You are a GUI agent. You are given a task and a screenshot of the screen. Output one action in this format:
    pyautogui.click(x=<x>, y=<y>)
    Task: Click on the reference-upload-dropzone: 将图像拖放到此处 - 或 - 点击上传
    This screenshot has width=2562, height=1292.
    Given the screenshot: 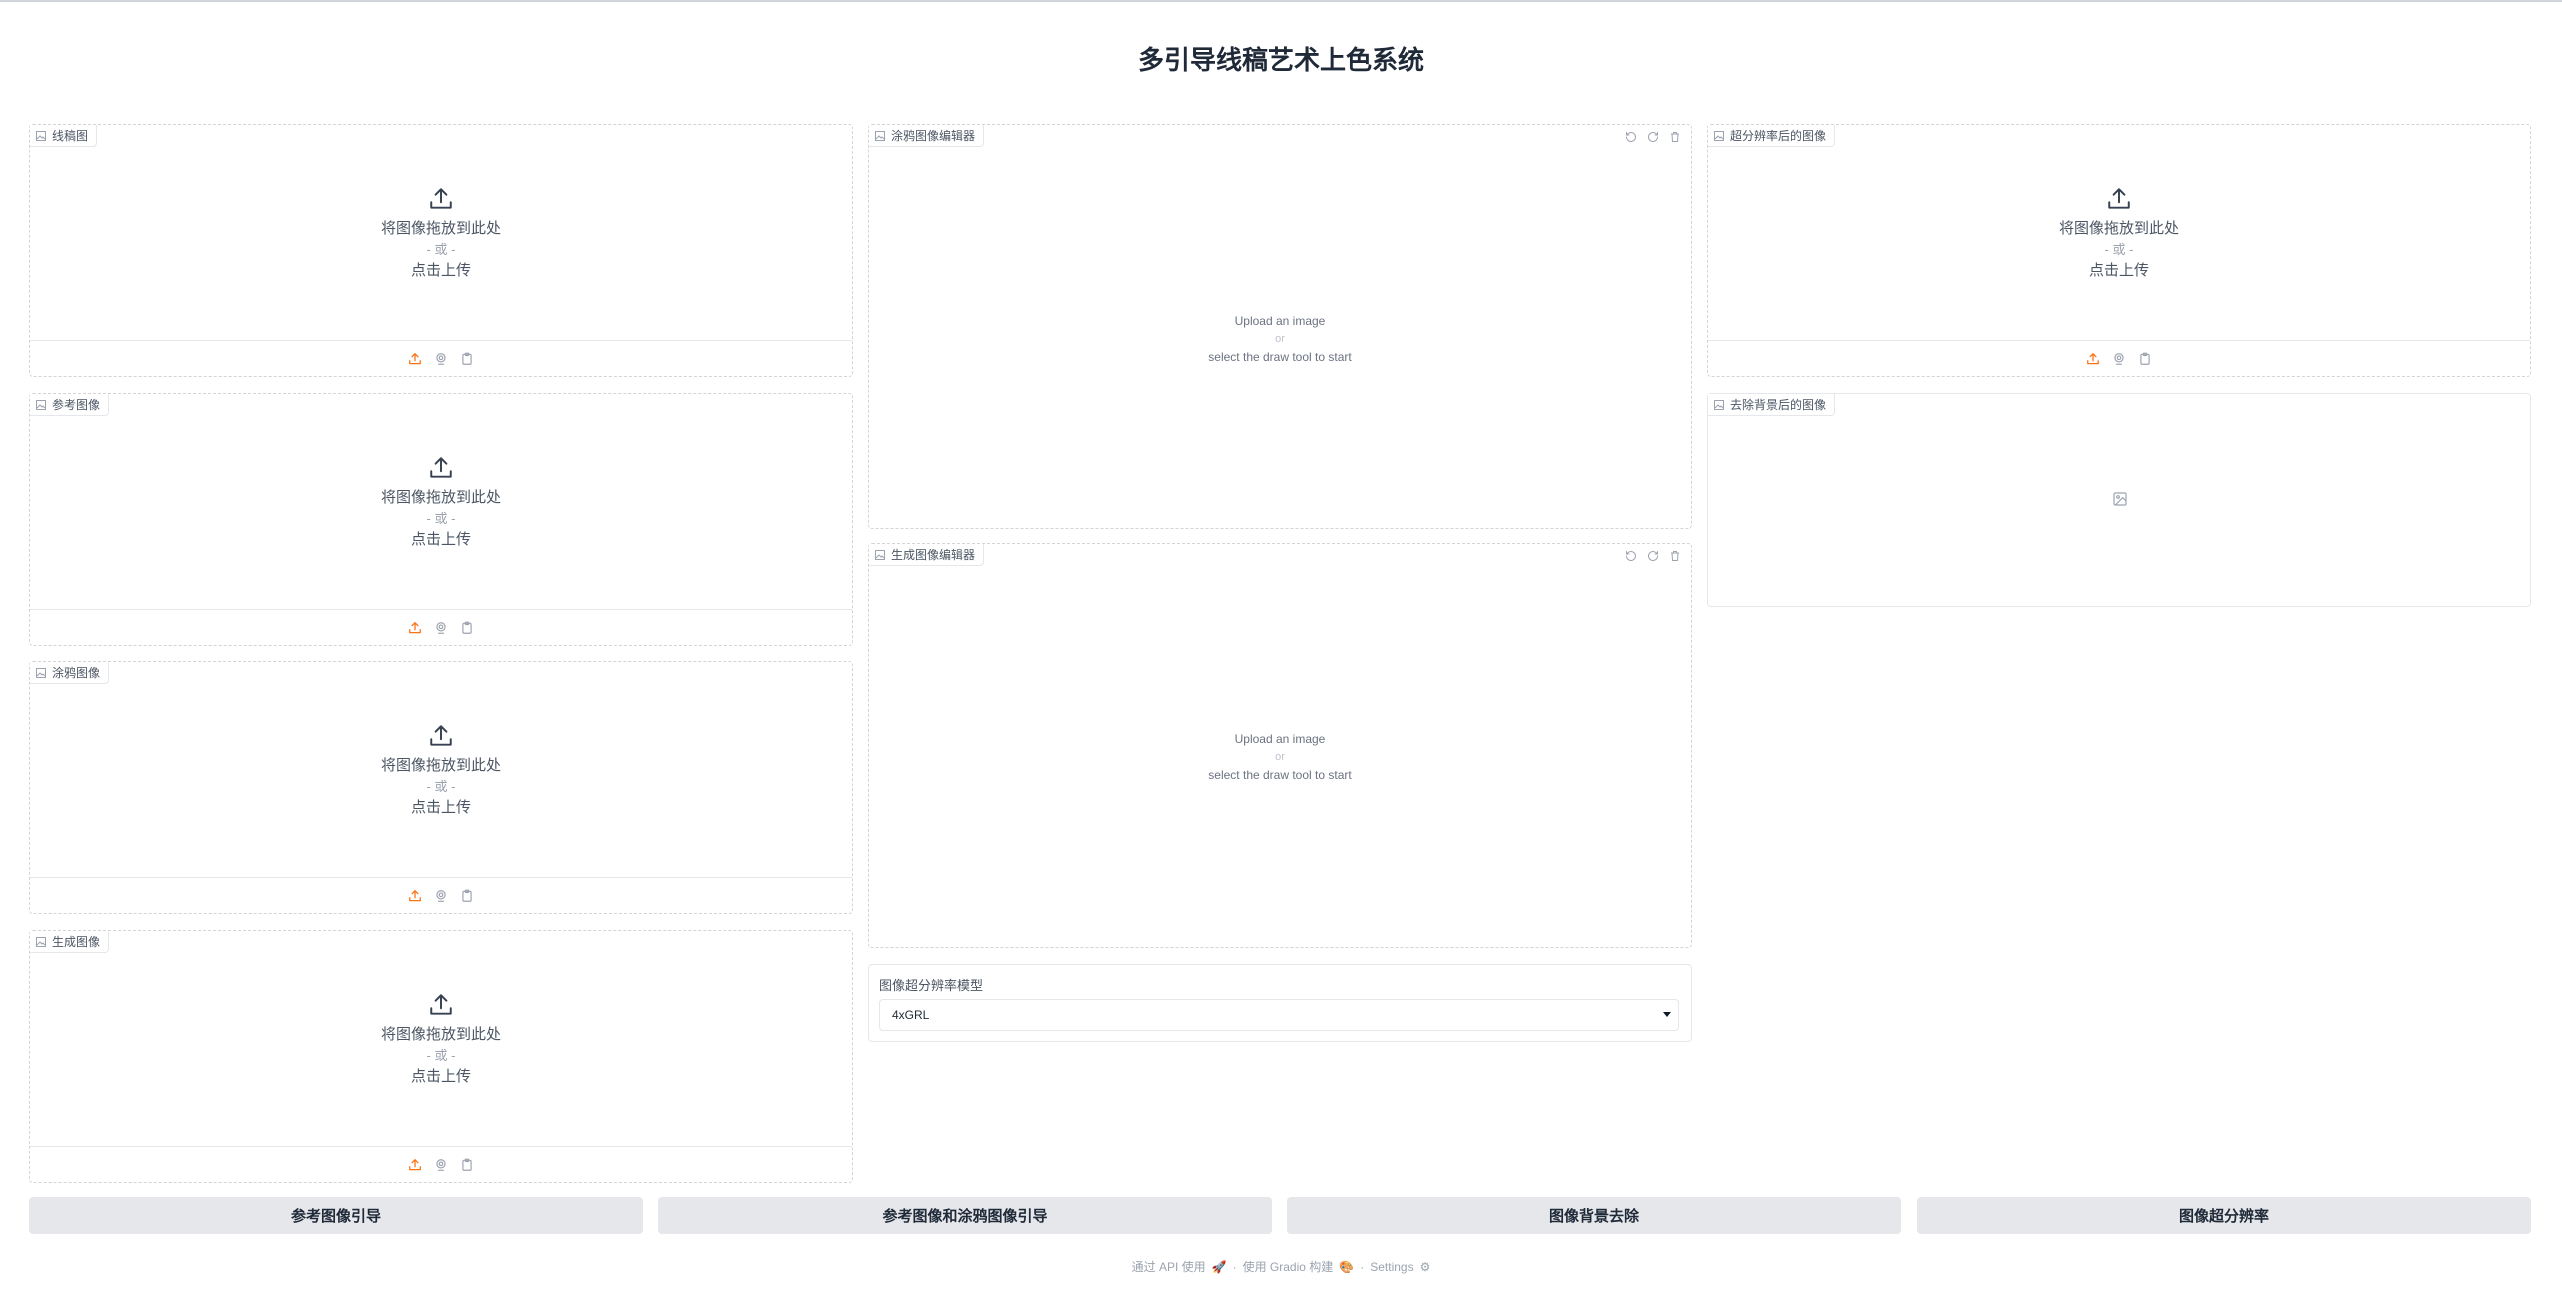 What is the action you would take?
    pyautogui.click(x=441, y=502)
    